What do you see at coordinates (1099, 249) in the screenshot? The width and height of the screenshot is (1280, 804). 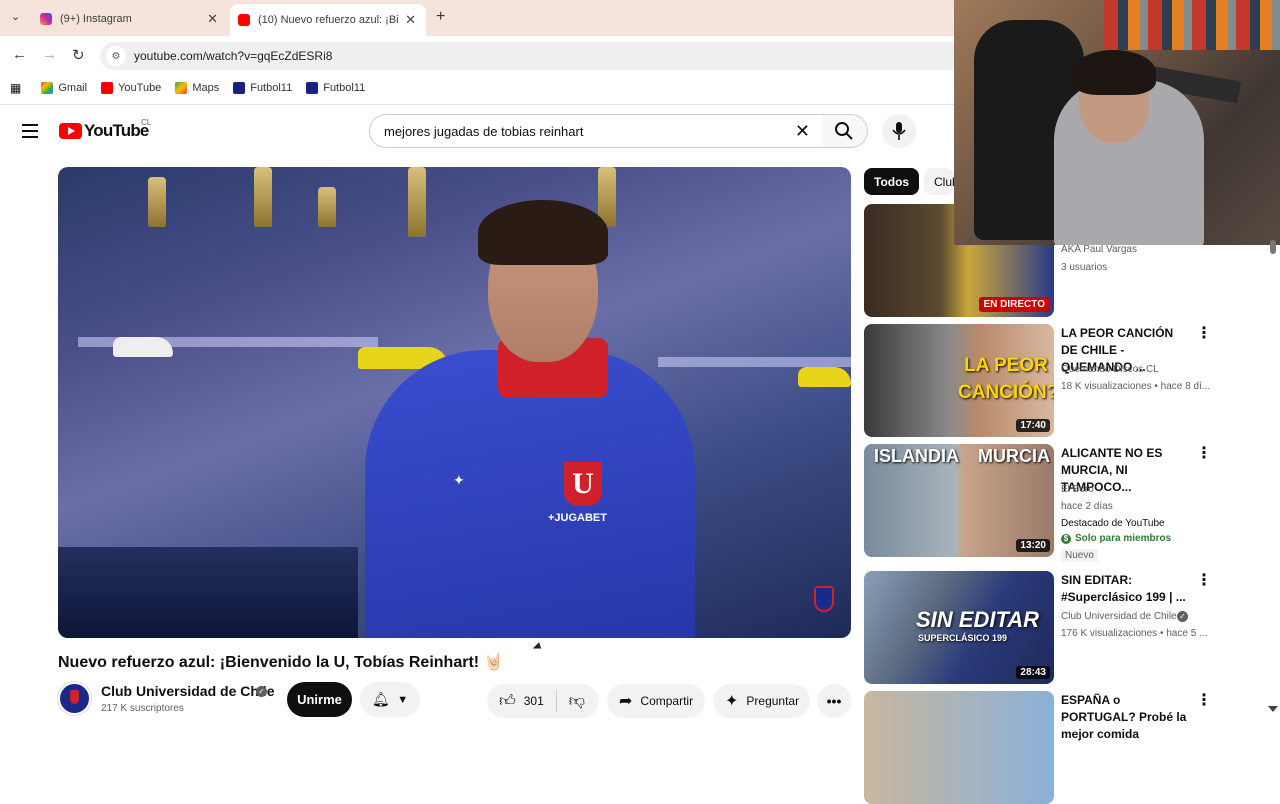 I see `related-channel: AKA Paul Vargas` at bounding box center [1099, 249].